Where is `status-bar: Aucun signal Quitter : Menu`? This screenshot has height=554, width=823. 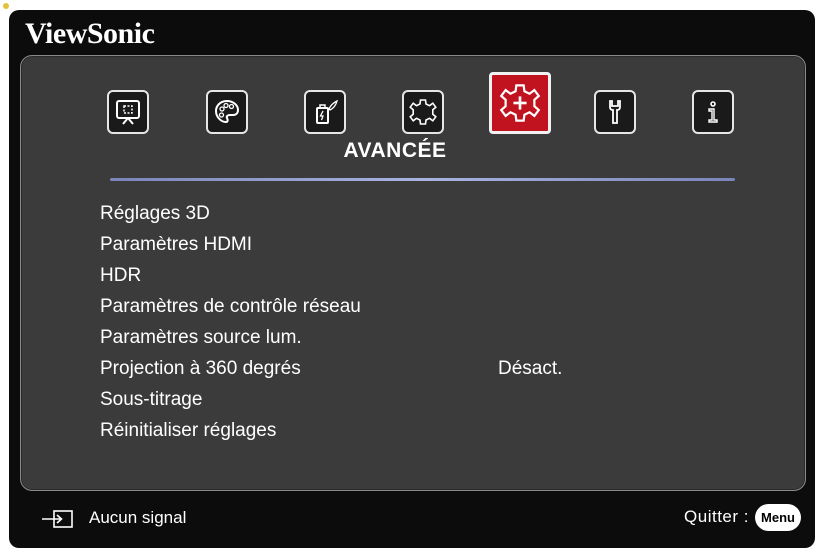
status-bar: Aucun signal Quitter : Menu is located at coordinates (411, 520).